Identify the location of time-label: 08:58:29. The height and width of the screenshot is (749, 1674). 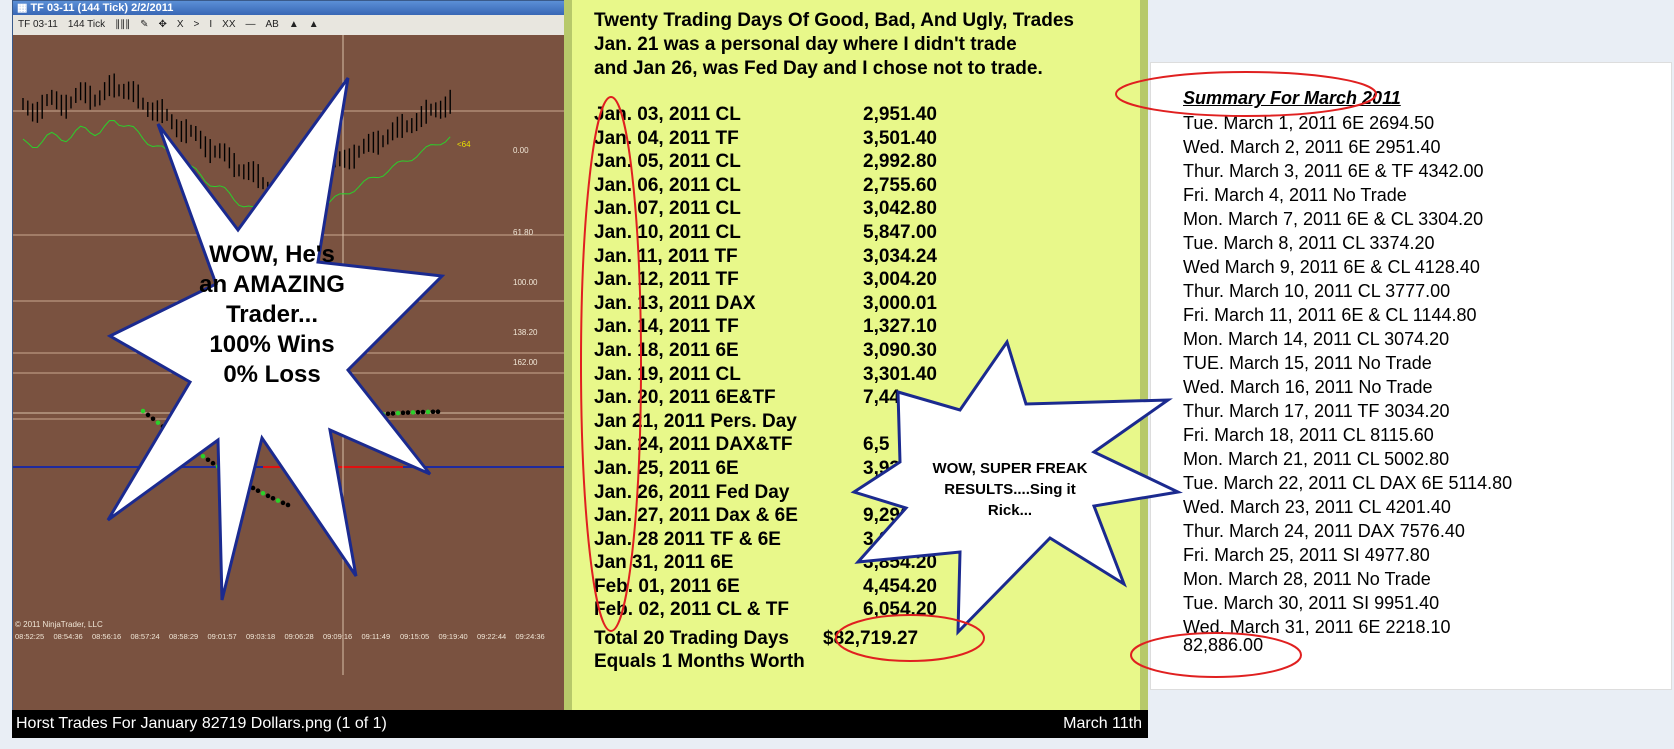
(183, 636).